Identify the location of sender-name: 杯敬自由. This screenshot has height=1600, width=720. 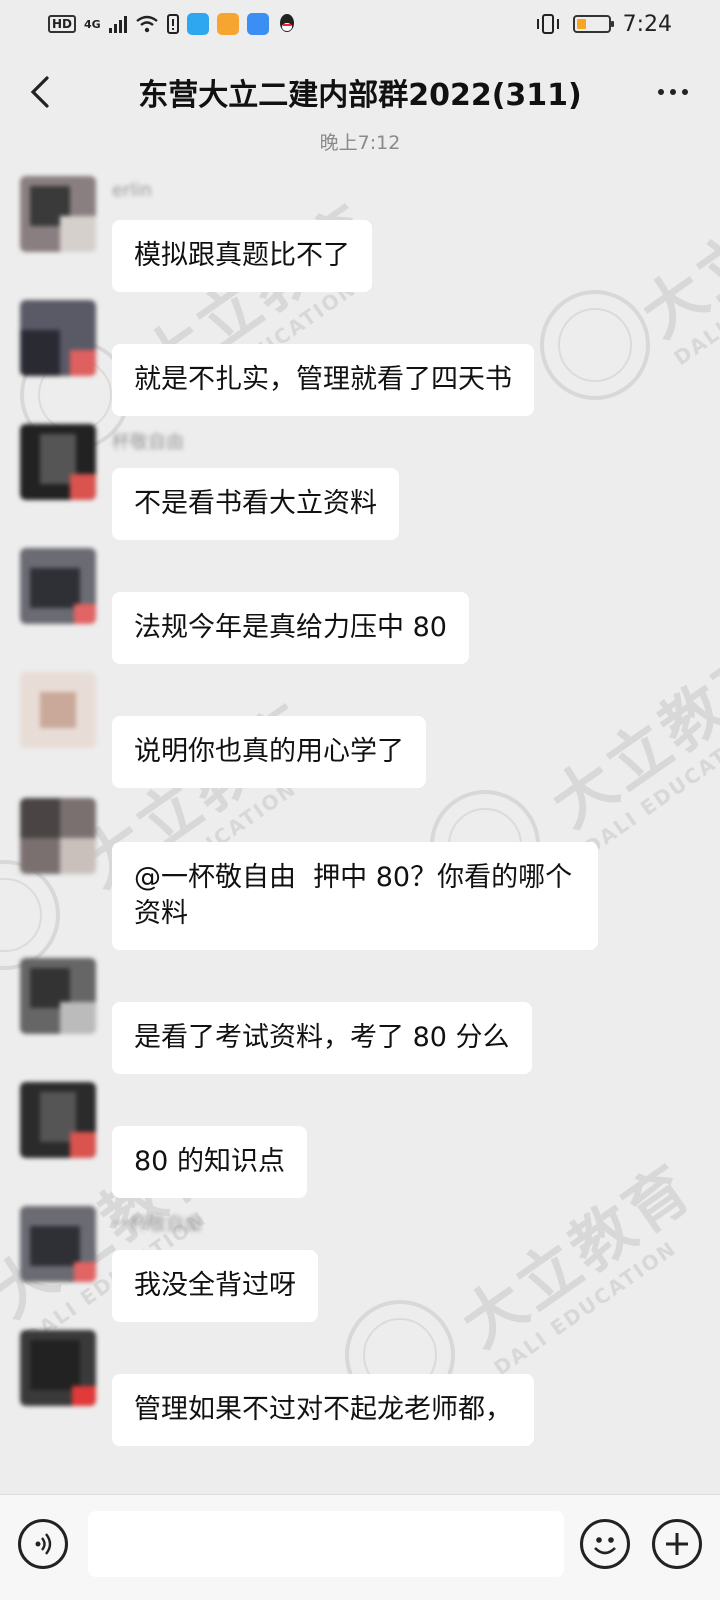
(148, 442).